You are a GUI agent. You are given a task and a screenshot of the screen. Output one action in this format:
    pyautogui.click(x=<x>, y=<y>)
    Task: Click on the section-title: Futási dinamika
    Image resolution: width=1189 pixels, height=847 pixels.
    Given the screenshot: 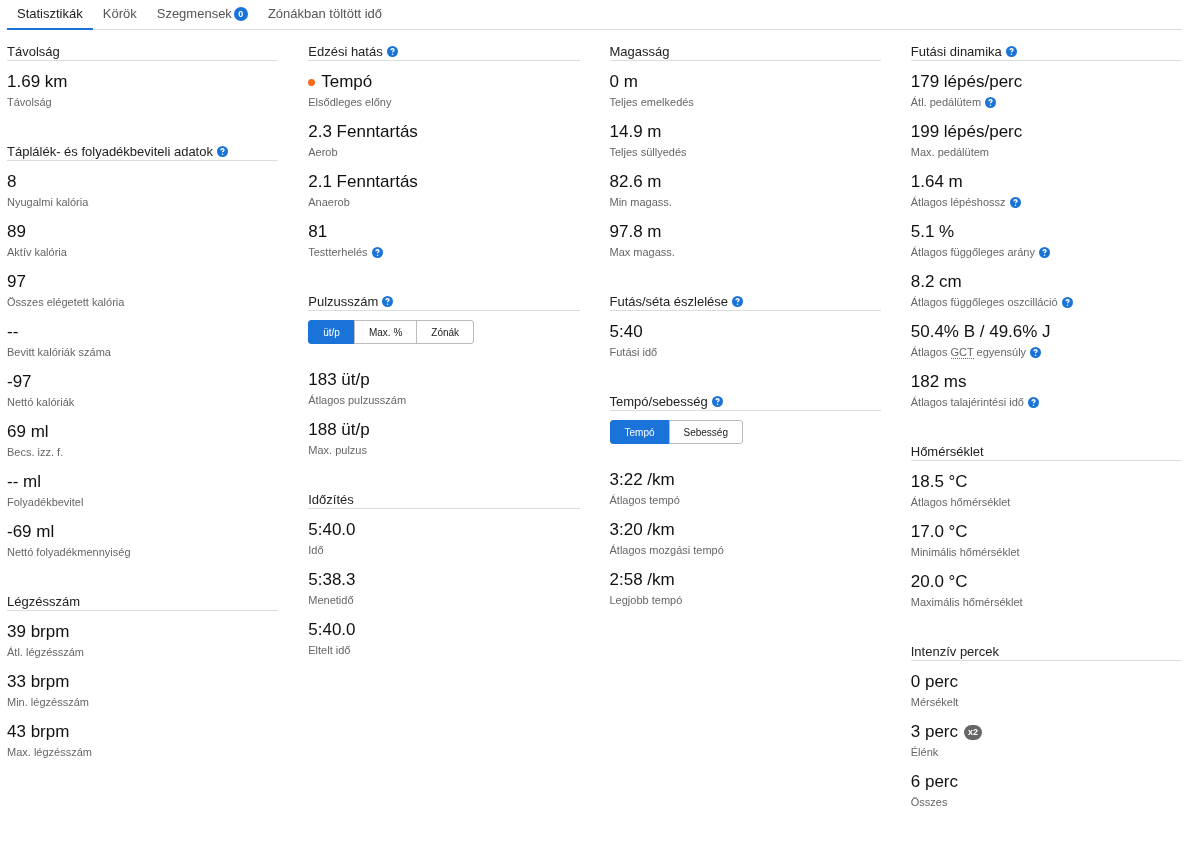 What is the action you would take?
    pyautogui.click(x=956, y=51)
    